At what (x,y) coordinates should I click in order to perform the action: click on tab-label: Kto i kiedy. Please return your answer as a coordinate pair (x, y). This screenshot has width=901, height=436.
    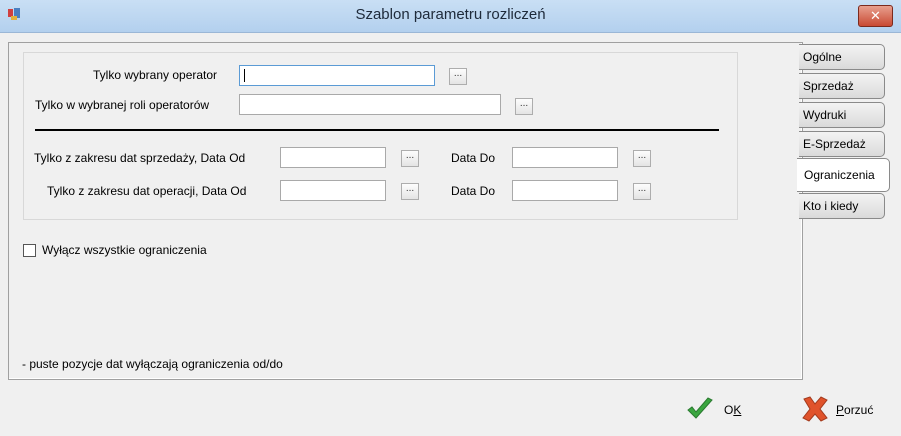
    Looking at the image, I should click on (831, 206).